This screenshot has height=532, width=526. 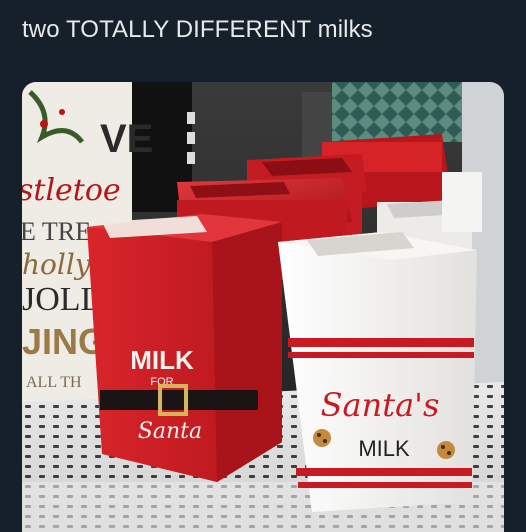 I want to click on patterned-box-background, so click(x=407, y=112).